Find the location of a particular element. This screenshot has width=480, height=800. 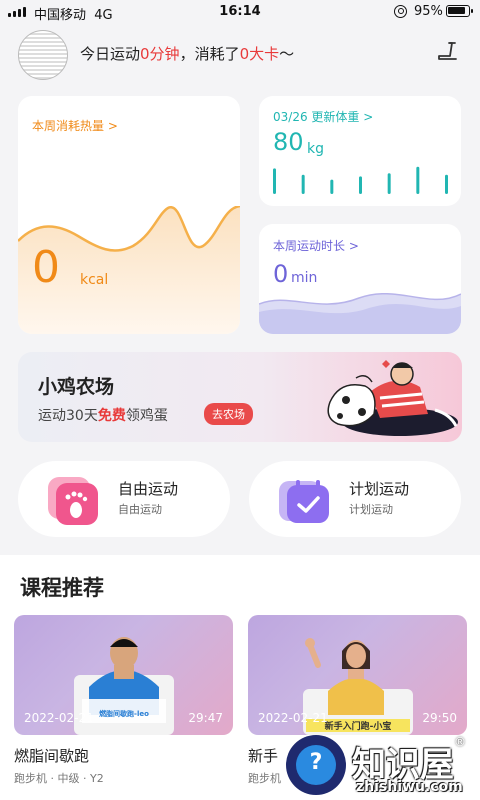

weekly-calories-card: 本周消耗热量 > 0 kcal is located at coordinates (129, 215).